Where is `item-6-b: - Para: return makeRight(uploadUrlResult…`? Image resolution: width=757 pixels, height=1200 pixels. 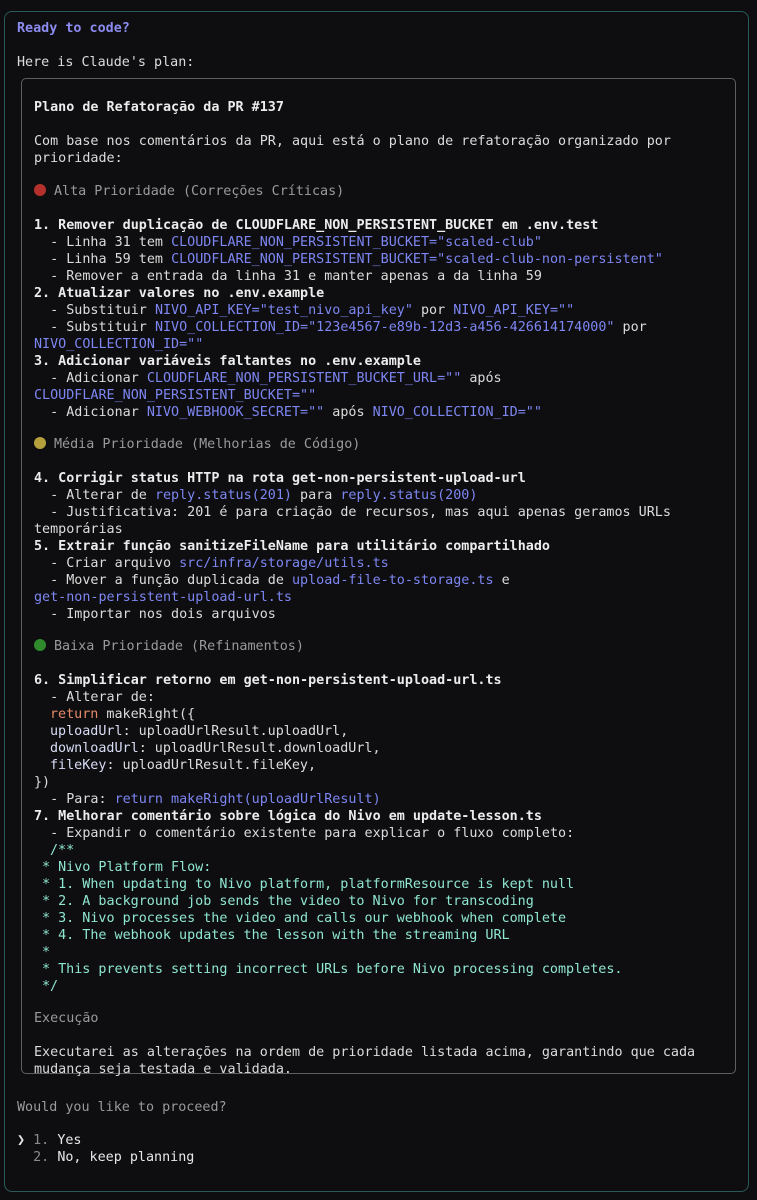
item-6-b: - Para: return makeRight(uploadUrlResult… is located at coordinates (207, 799).